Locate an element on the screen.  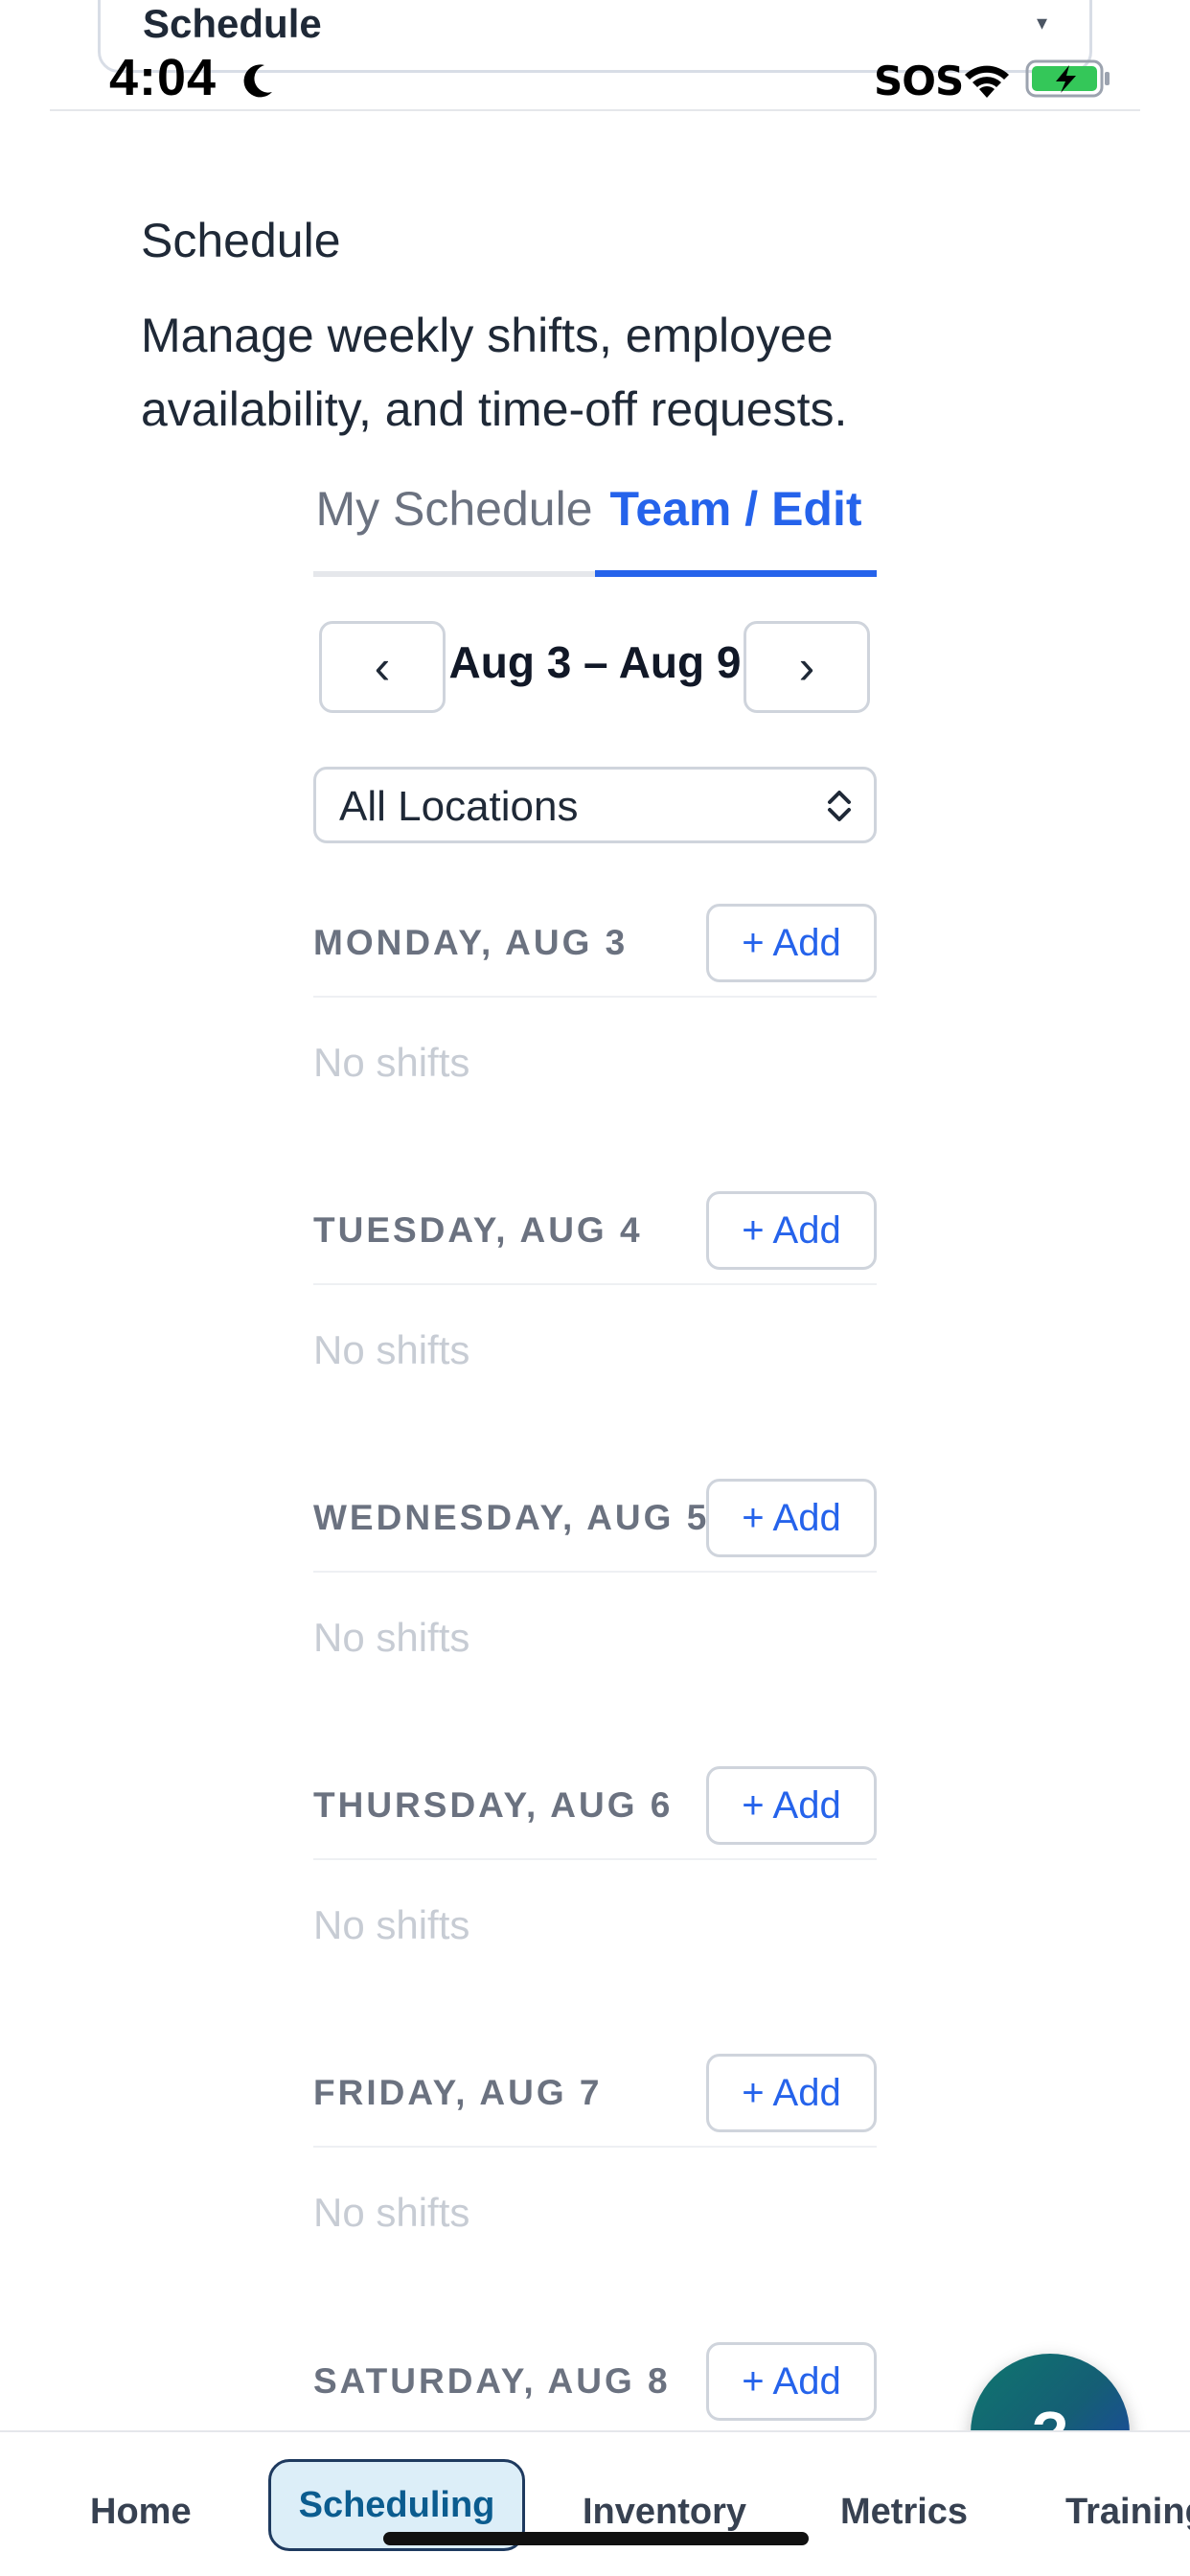
day-section-friday: FRIDAY, AUG 7 + Add No shifts is located at coordinates (595, 2169).